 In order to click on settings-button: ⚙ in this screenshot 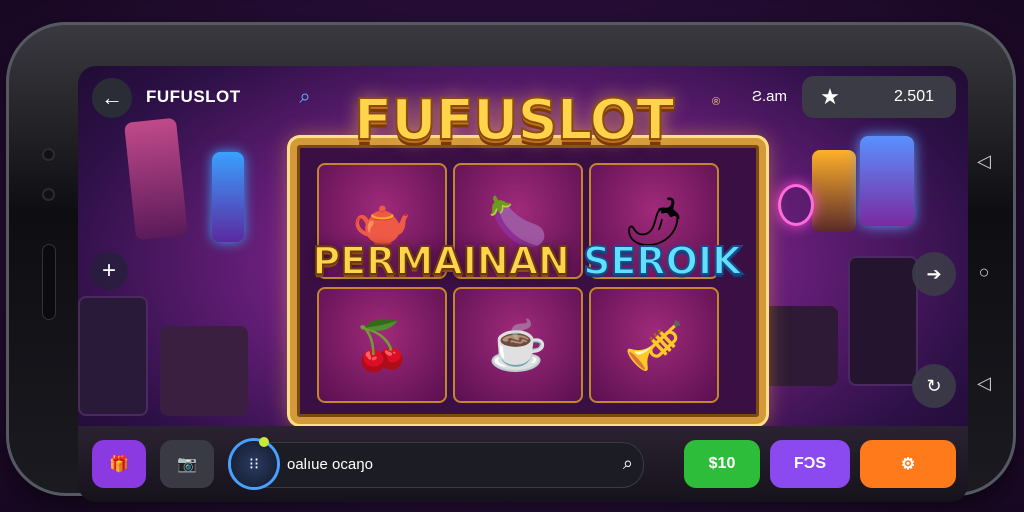, I will do `click(908, 464)`.